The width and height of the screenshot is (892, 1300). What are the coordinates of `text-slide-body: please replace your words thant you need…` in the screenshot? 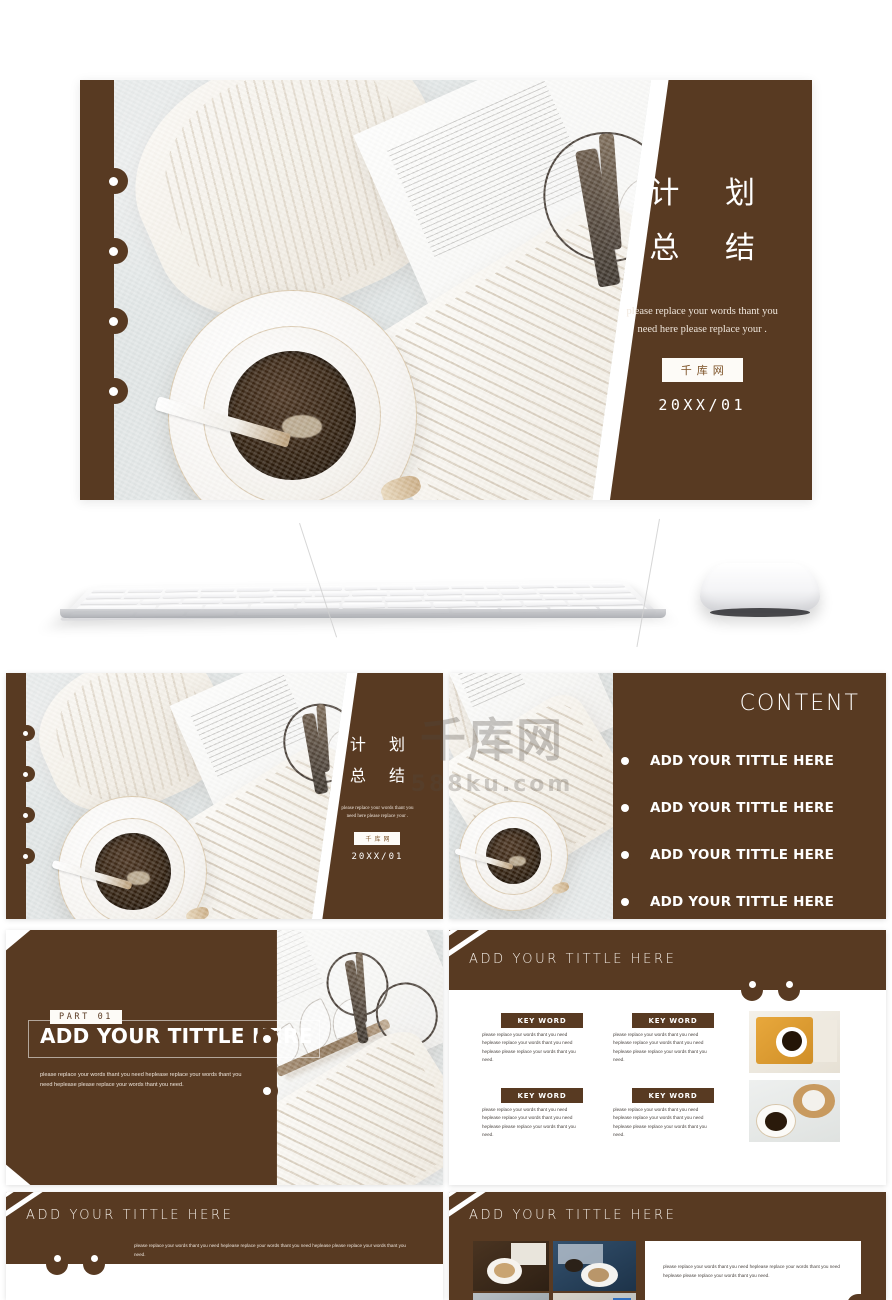 It's located at (270, 1250).